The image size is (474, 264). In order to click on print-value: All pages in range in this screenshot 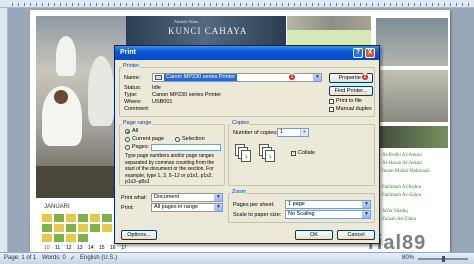, I will do `click(176, 207)`.